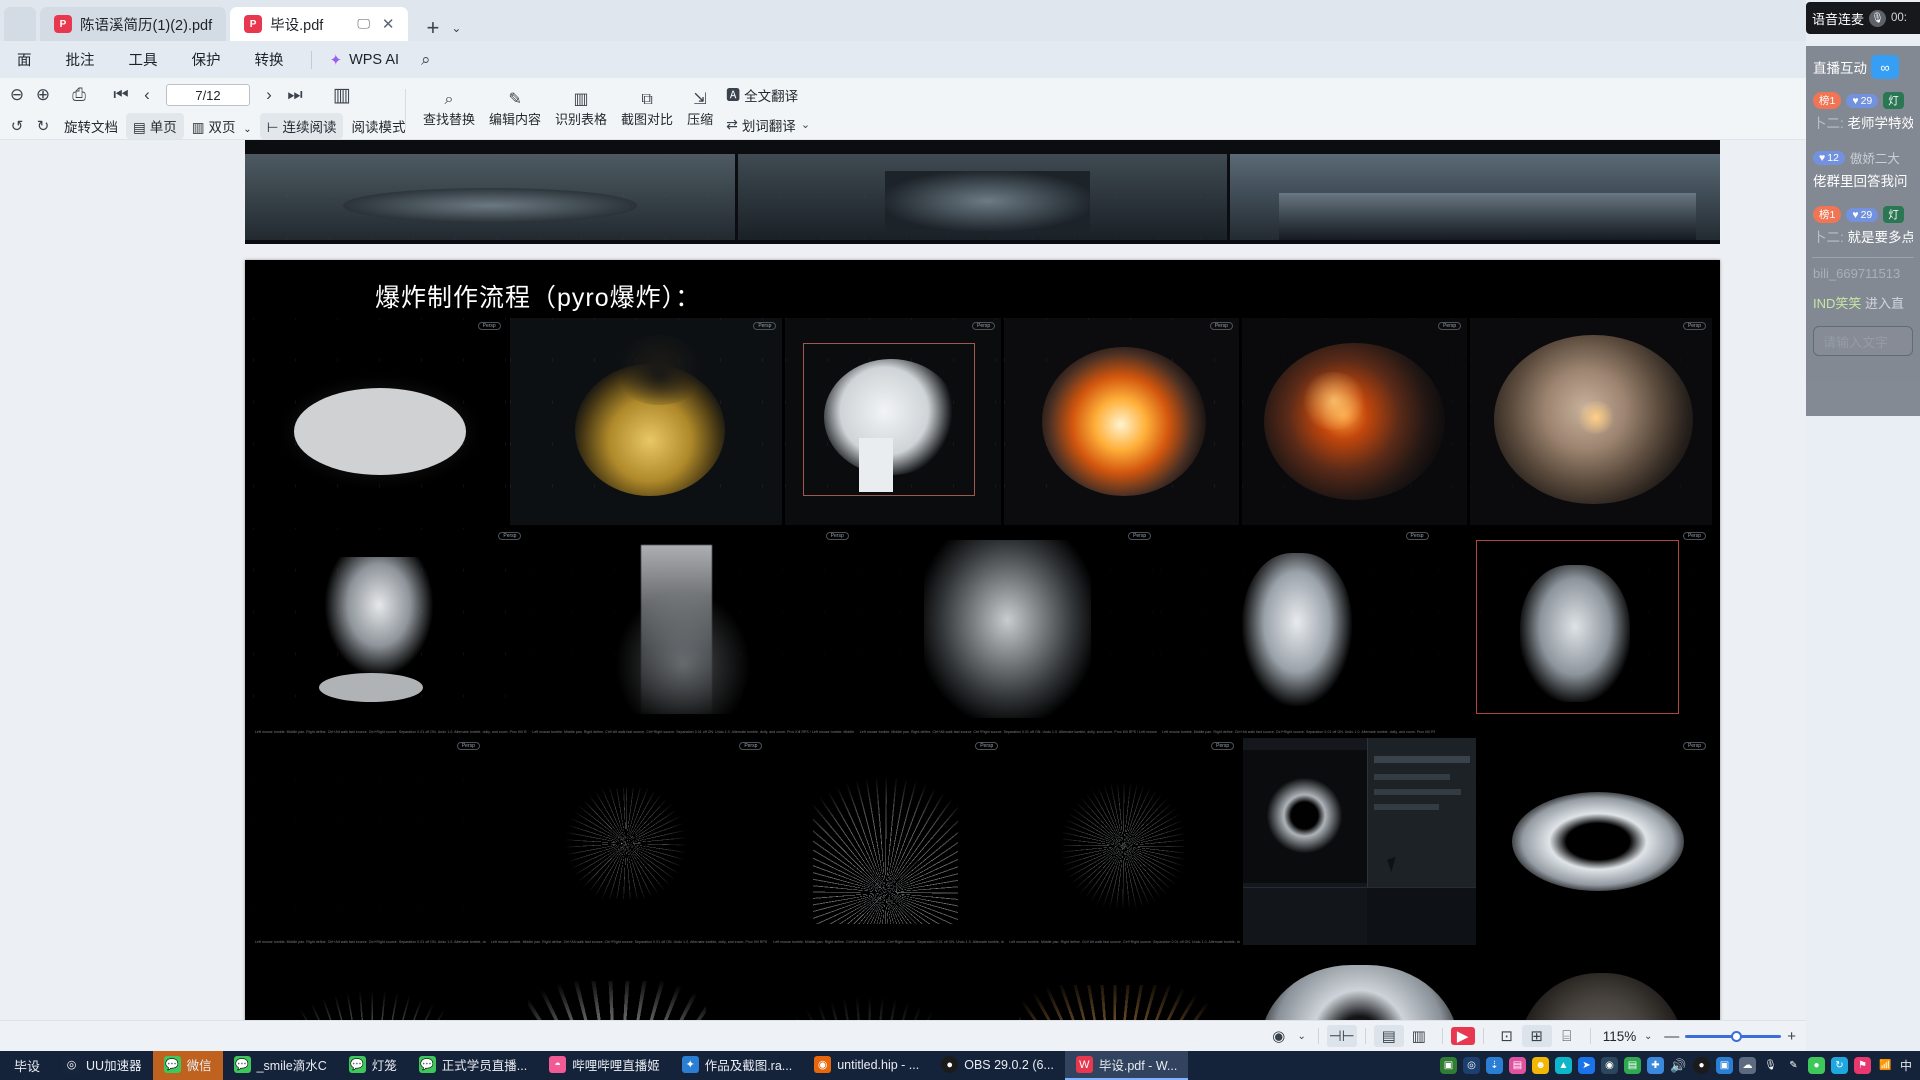 This screenshot has height=1080, width=1920. Describe the element at coordinates (133, 24) in the screenshot. I see `tab-resume-pdf: P 陈语溪简历(1)(2).pdf` at that location.